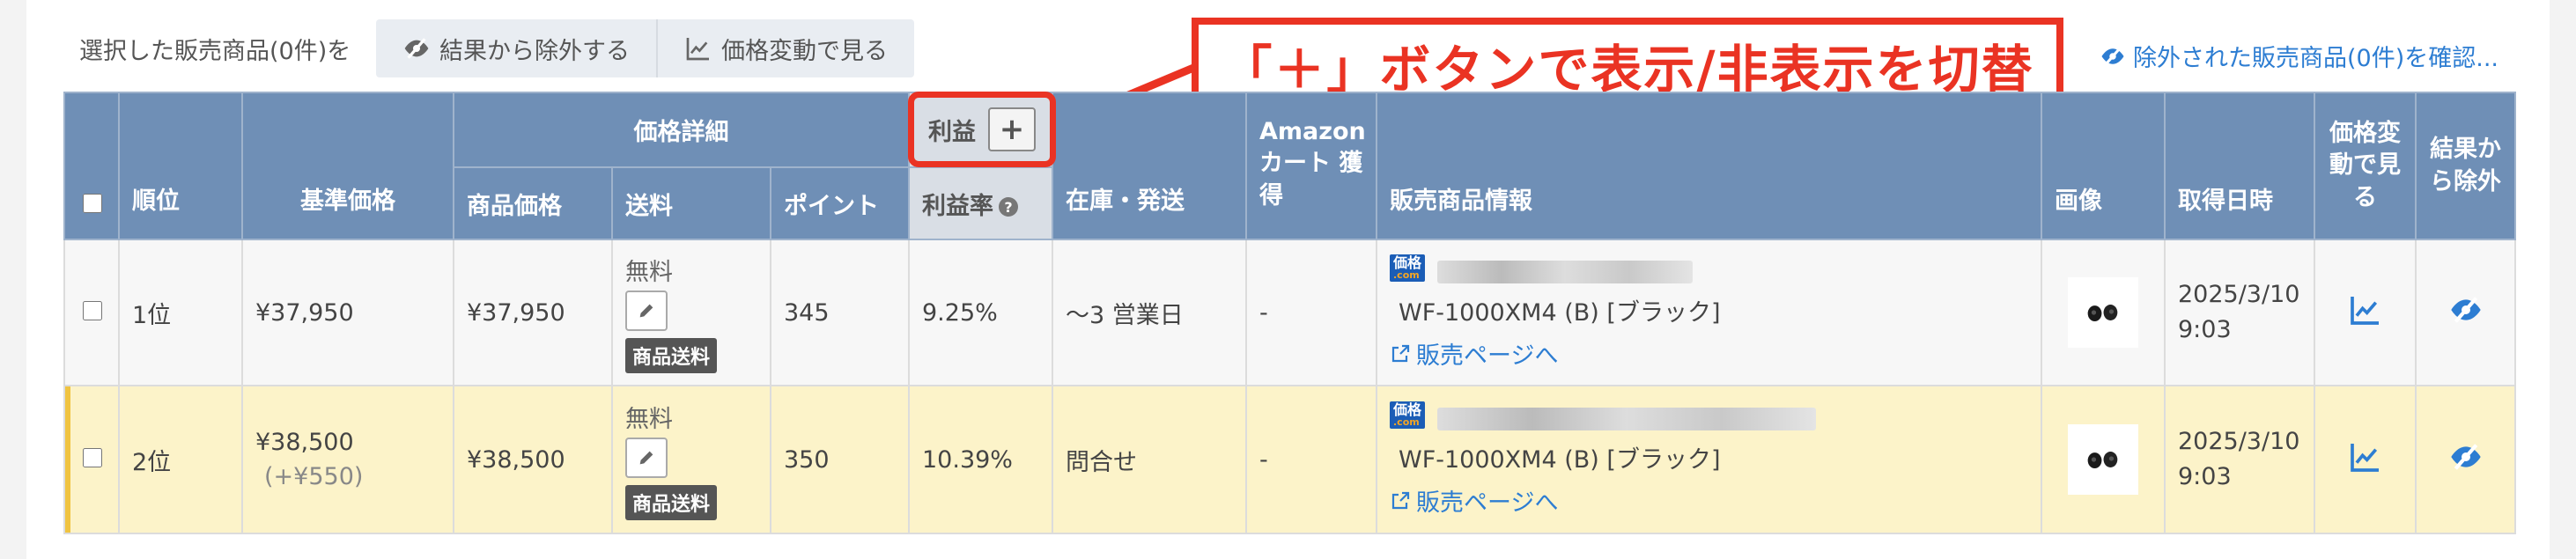  Describe the element at coordinates (952, 132) in the screenshot. I see `profit-header-label: 利益` at that location.